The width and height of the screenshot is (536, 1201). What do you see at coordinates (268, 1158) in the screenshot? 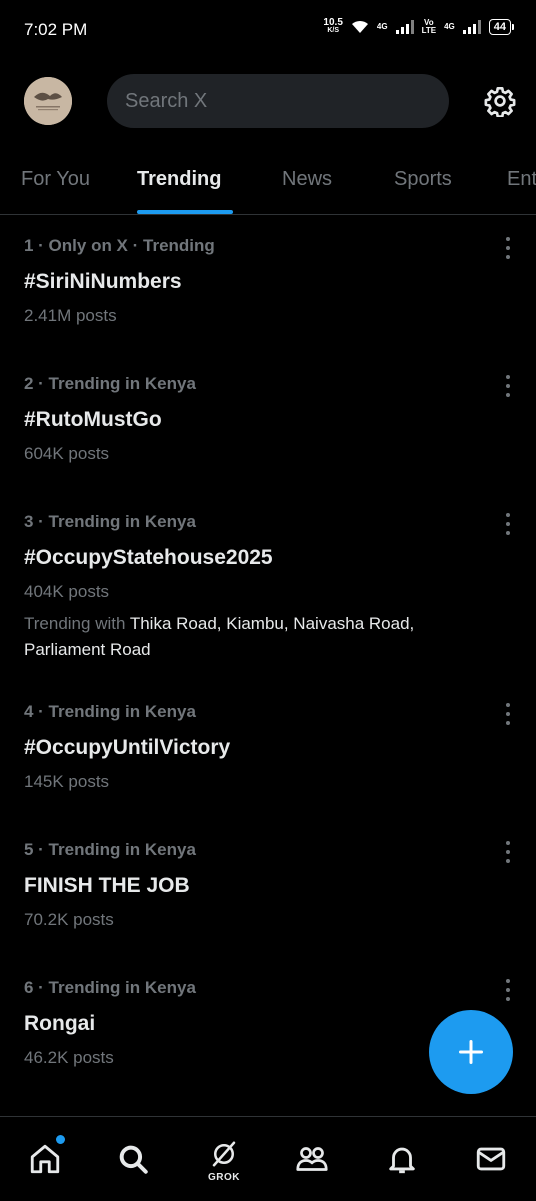
I see `bottom-nav: GROK` at bounding box center [268, 1158].